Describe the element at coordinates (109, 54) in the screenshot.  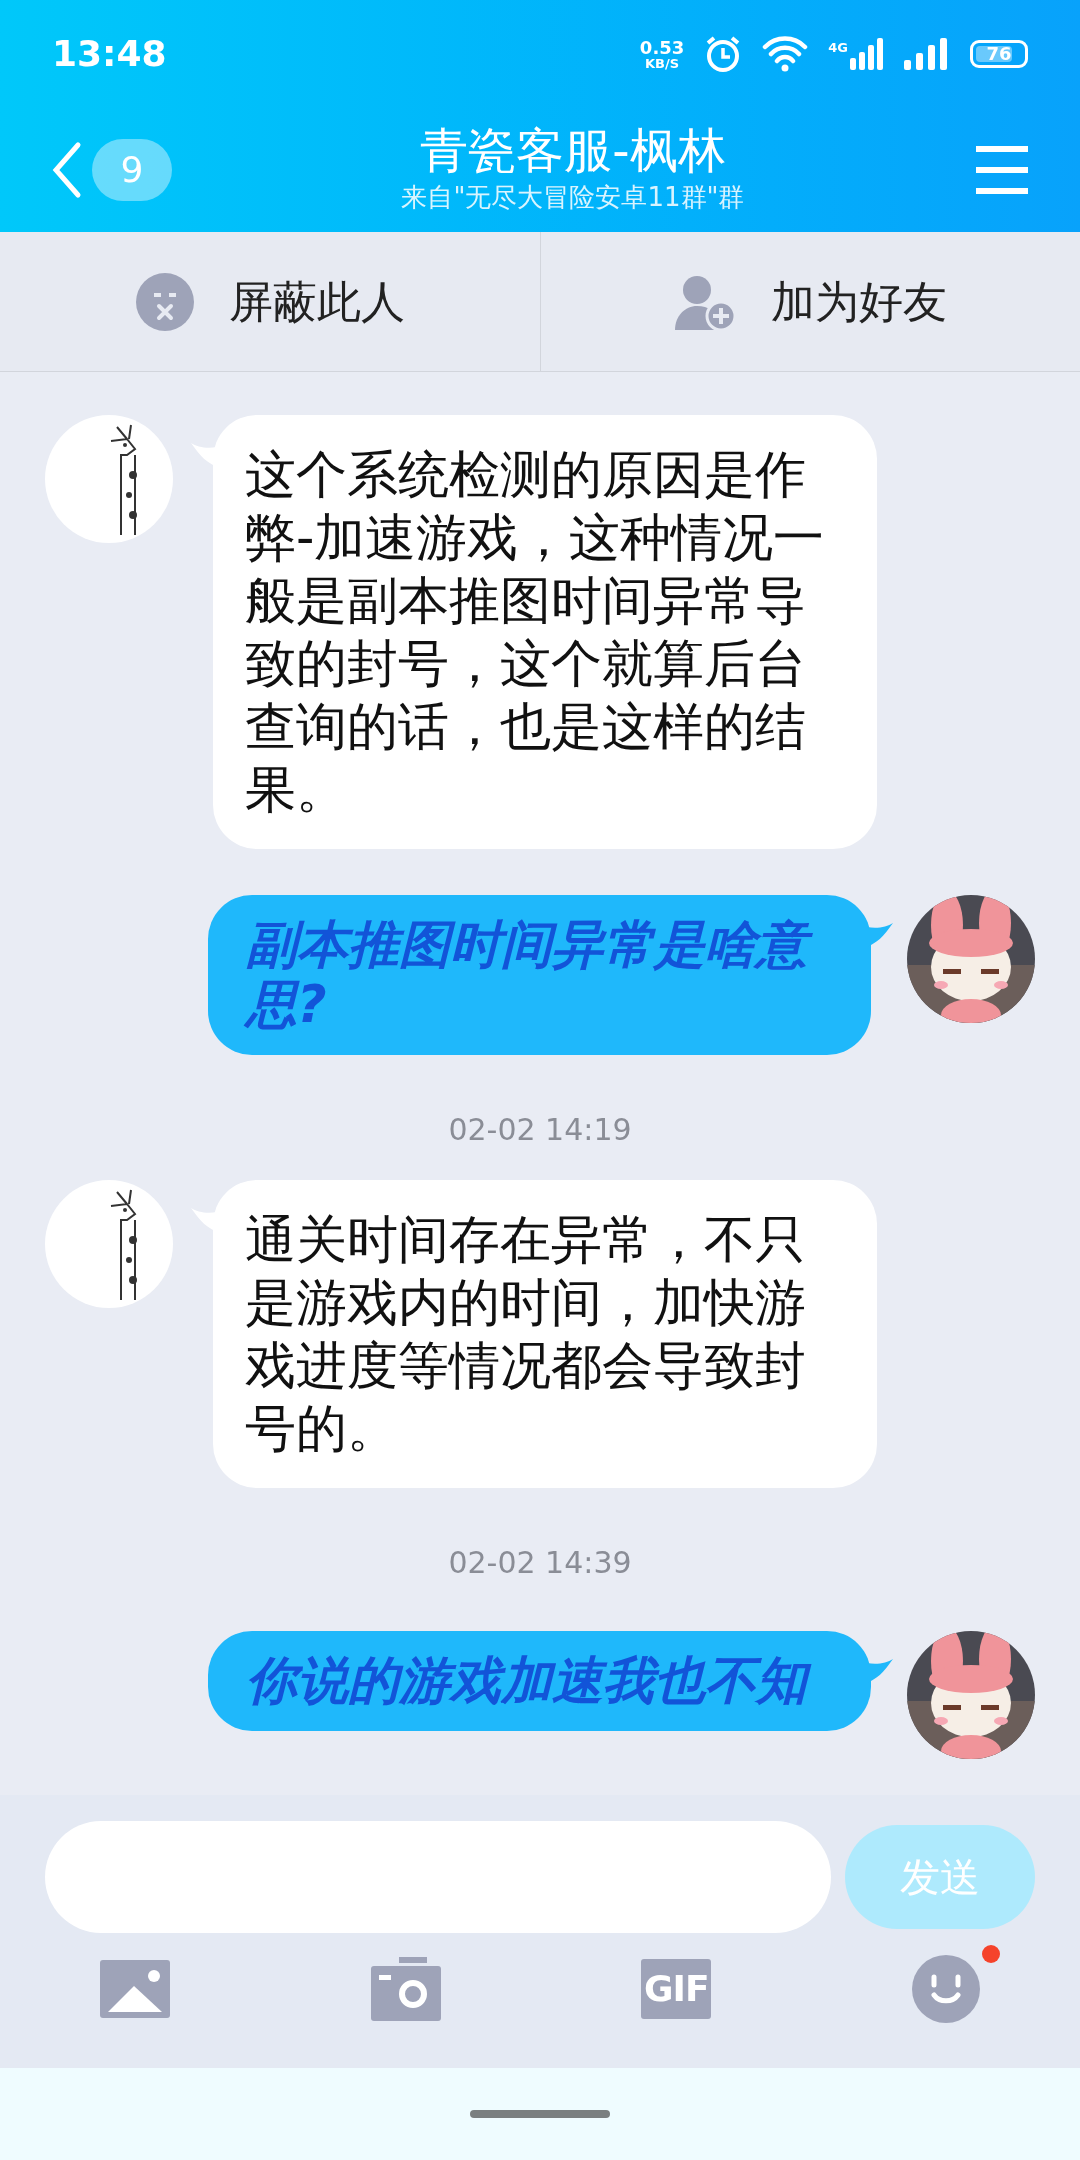
I see `status-time: 13:48` at that location.